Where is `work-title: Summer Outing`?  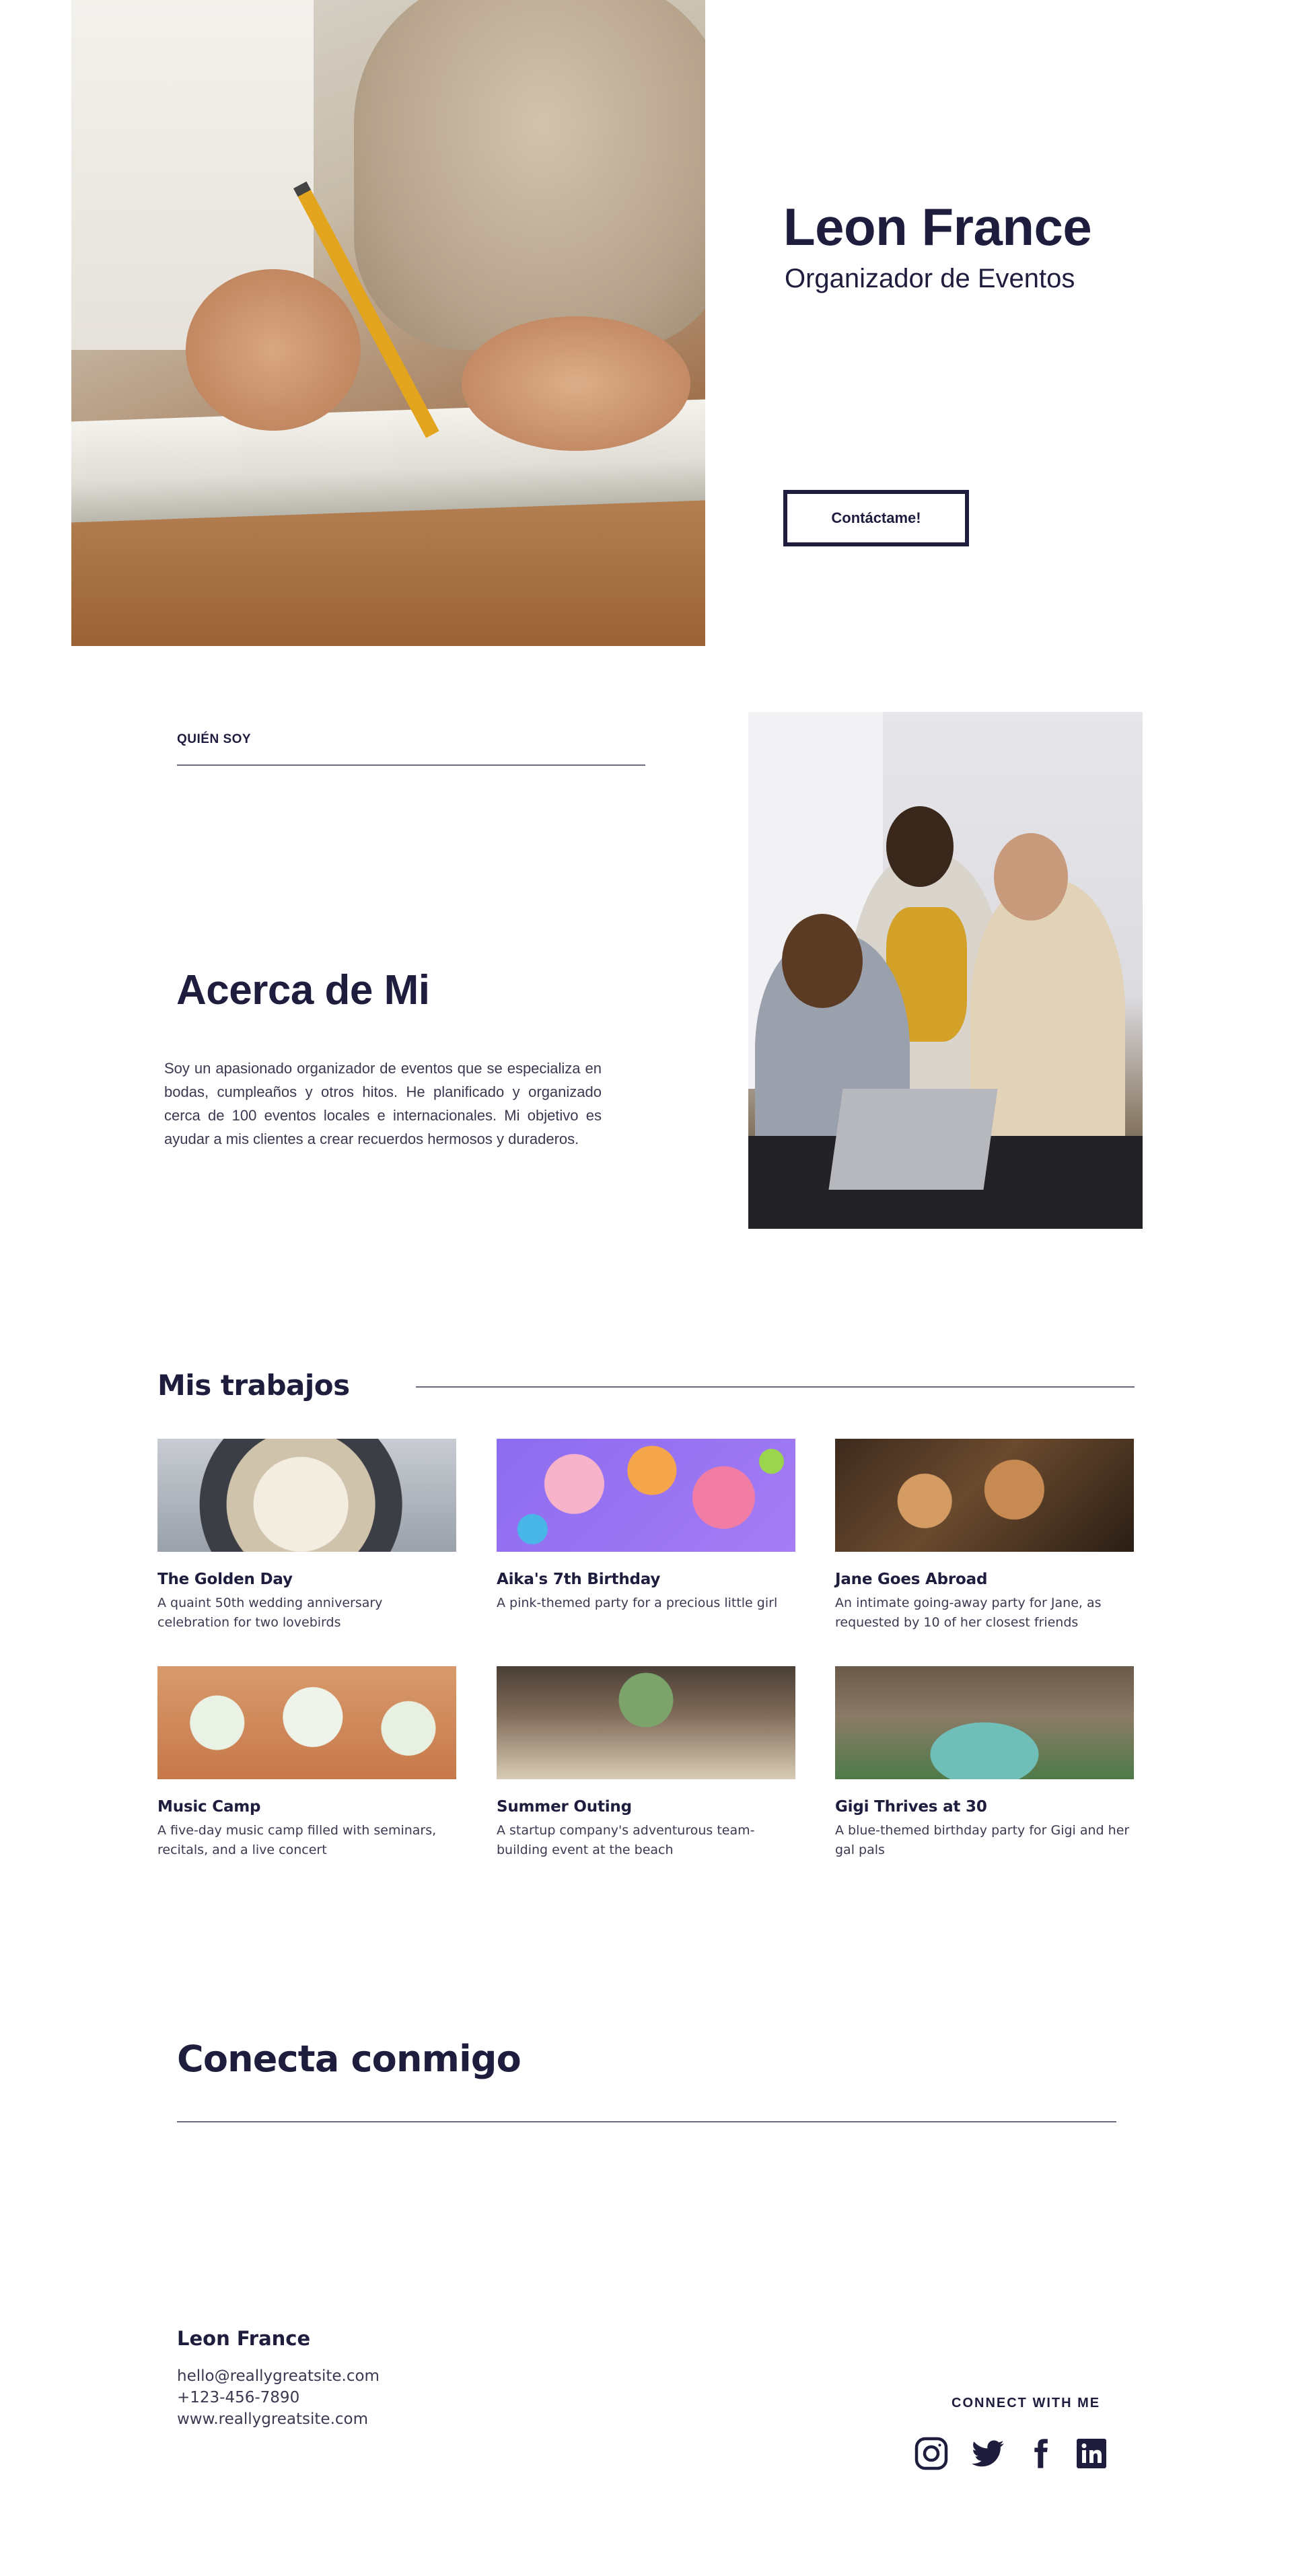 work-title: Summer Outing is located at coordinates (564, 1807).